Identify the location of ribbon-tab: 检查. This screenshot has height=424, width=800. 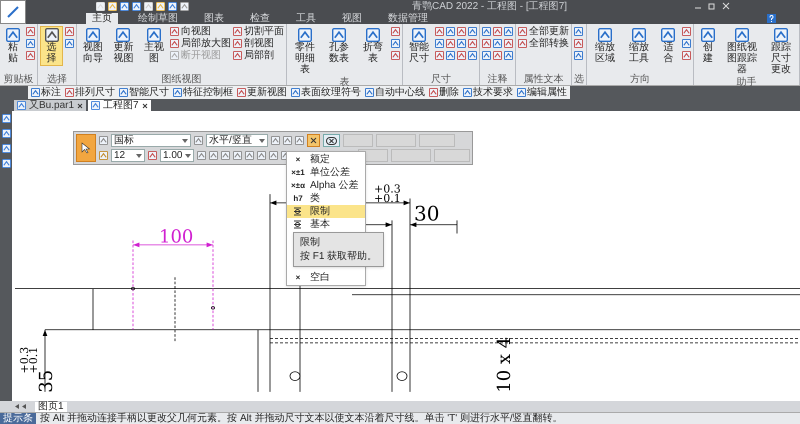
(260, 18).